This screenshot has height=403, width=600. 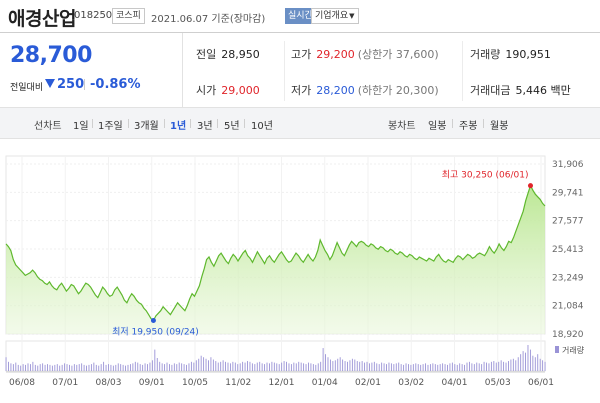 What do you see at coordinates (208, 19) in the screenshot?
I see `date-text: 2021.06.07 기준(장마감)` at bounding box center [208, 19].